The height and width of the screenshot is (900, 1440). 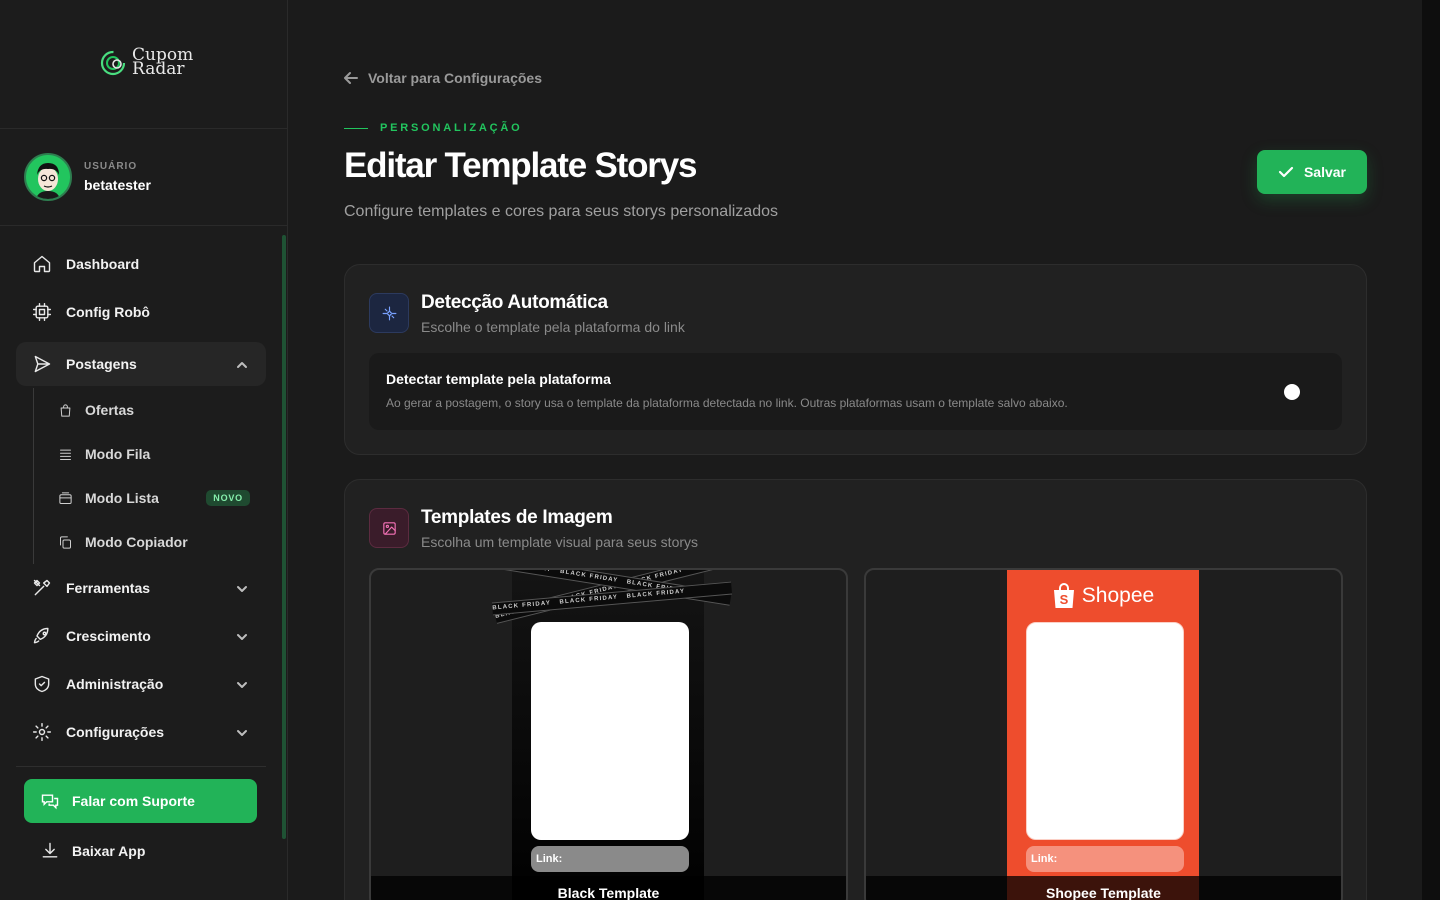 I want to click on arrow-left-icon, so click(x=351, y=78).